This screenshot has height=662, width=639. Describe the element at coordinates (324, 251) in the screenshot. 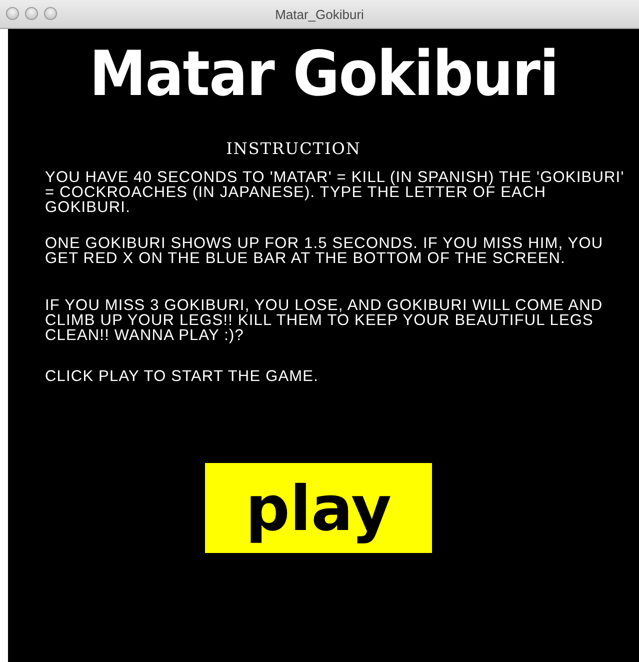

I see `instruction-text: ONE GOKIBURI SHOWS UP FOR 1.5 SECONDS. IF YOU MISS HIM, YOU GET RED X ON THE BLUE BAR AT THE BOTTOM OF THE SCREEN.` at that location.